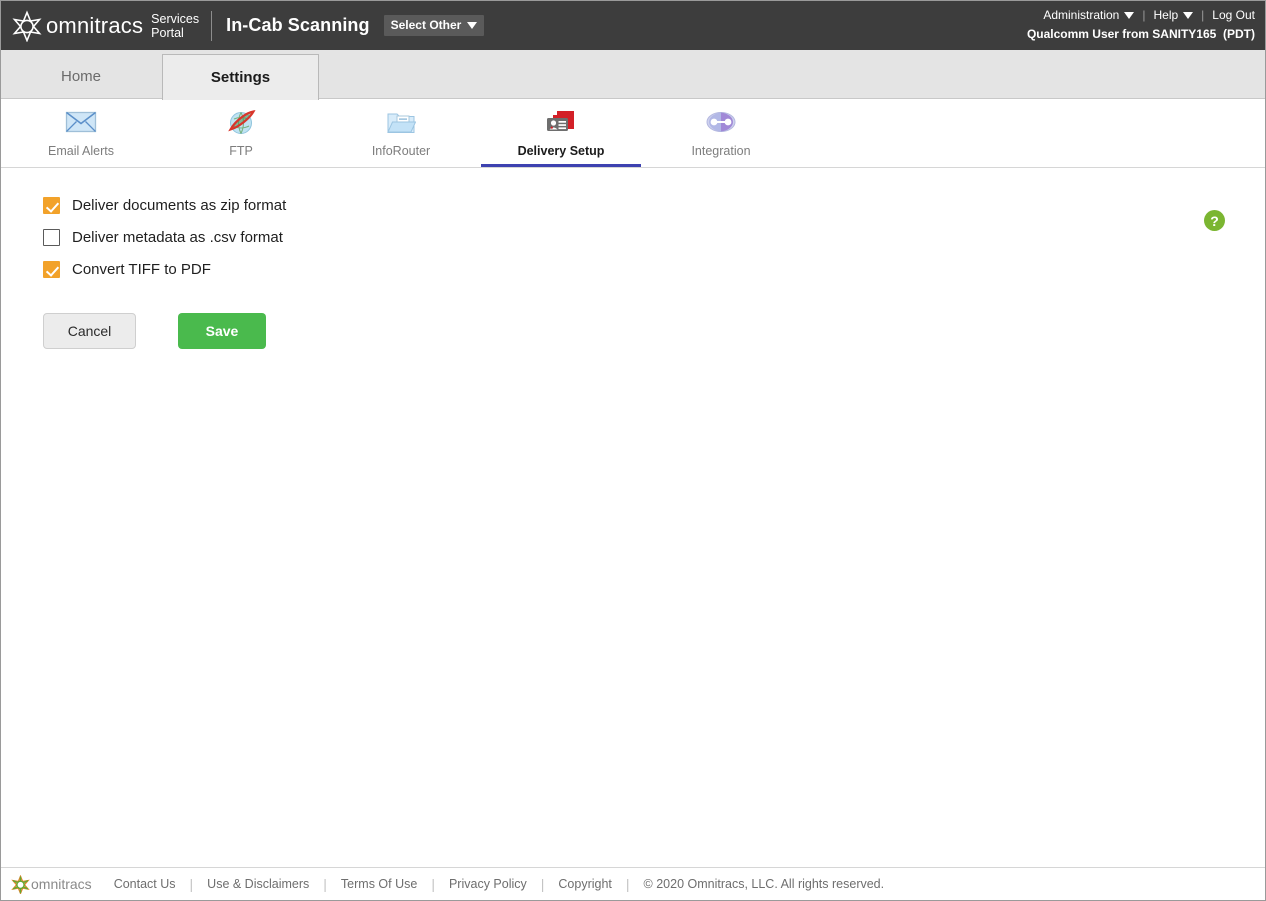 The image size is (1266, 901). Describe the element at coordinates (20, 884) in the screenshot. I see `omnitracs-footer-star-icon` at that location.